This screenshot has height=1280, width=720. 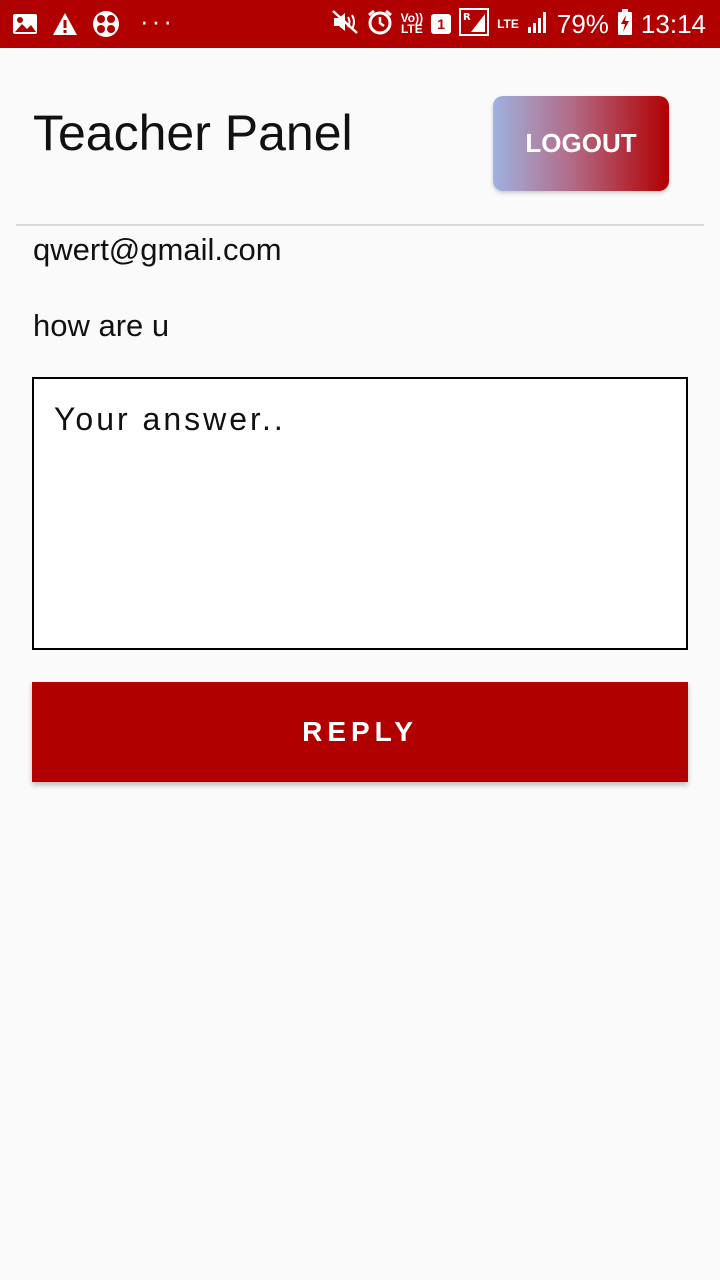 What do you see at coordinates (360, 732) in the screenshot?
I see `reply-button: REPLY` at bounding box center [360, 732].